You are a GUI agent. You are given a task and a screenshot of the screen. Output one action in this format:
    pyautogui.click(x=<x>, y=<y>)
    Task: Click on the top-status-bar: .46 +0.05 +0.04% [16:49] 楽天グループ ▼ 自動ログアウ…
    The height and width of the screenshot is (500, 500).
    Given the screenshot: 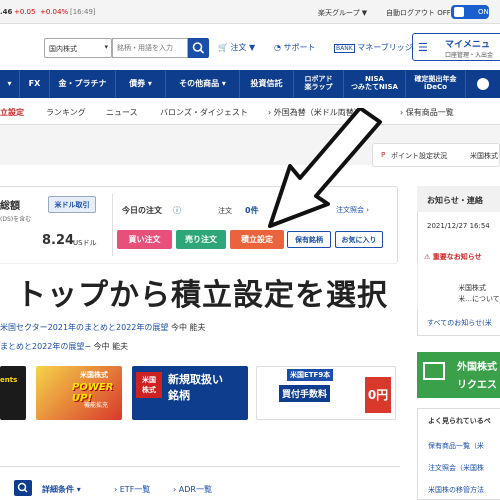 What is the action you would take?
    pyautogui.click(x=250, y=12)
    